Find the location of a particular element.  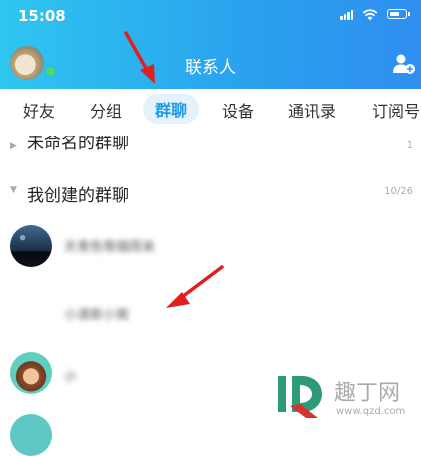

status-time: 15:08 is located at coordinates (42, 16).